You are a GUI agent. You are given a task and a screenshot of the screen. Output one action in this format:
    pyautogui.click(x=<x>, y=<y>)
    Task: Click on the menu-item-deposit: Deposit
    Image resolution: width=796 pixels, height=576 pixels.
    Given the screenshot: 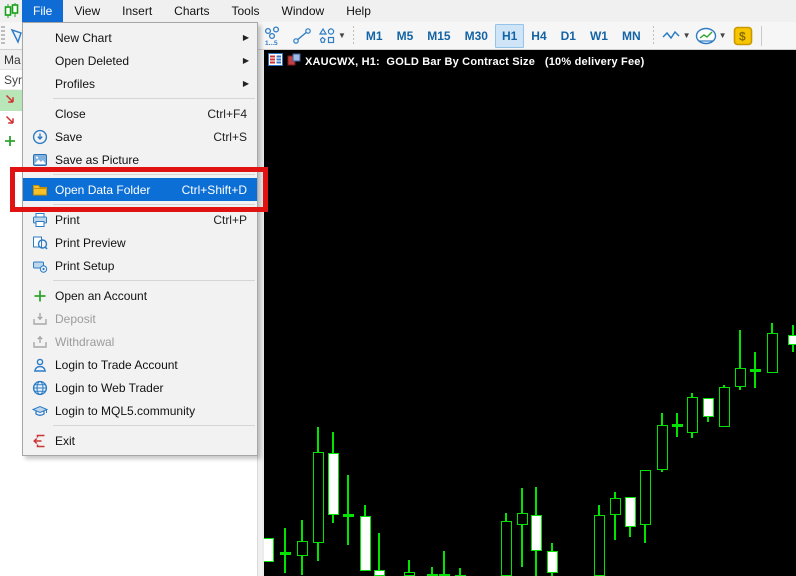 What is the action you would take?
    pyautogui.click(x=140, y=318)
    